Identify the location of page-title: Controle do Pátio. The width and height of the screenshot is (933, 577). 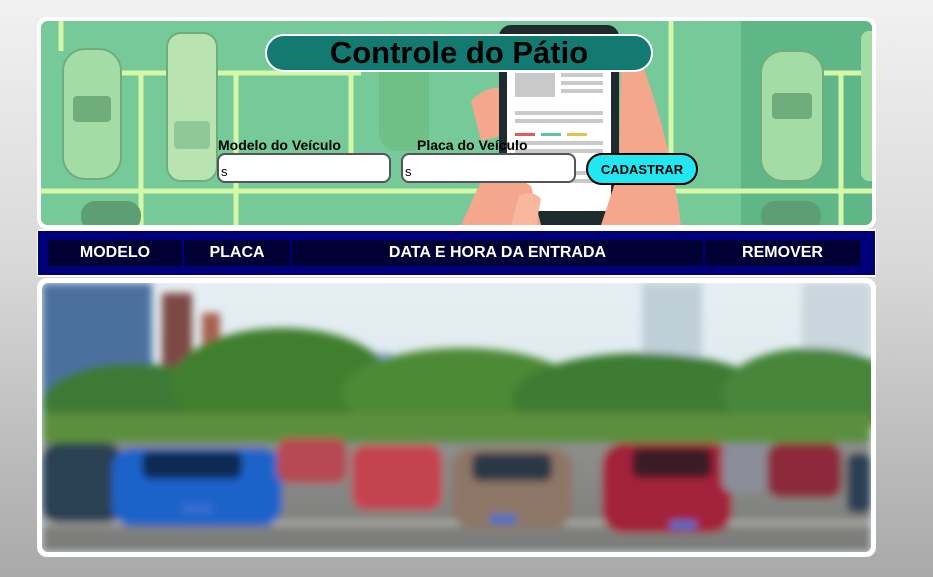
(459, 52).